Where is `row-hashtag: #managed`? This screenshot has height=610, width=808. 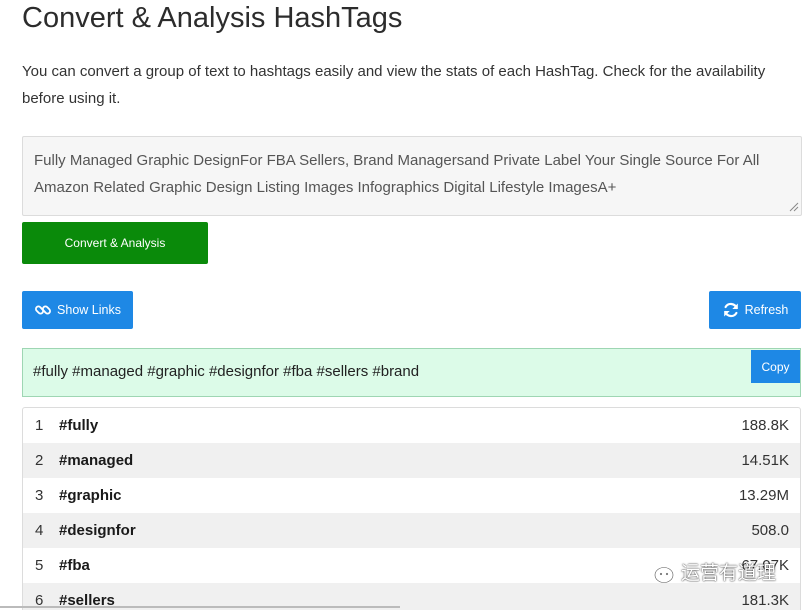
row-hashtag: #managed is located at coordinates (96, 460).